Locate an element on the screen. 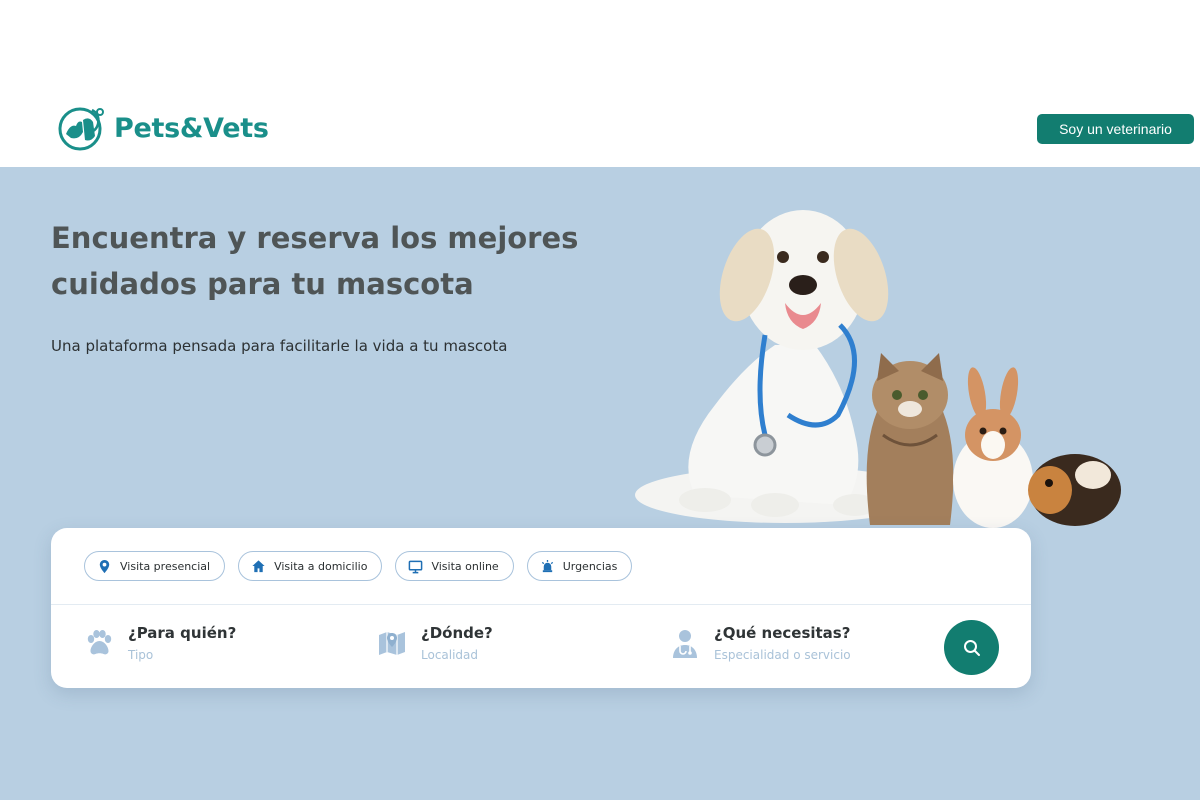  field-text: ¿Dónde? Localidad is located at coordinates (457, 643).